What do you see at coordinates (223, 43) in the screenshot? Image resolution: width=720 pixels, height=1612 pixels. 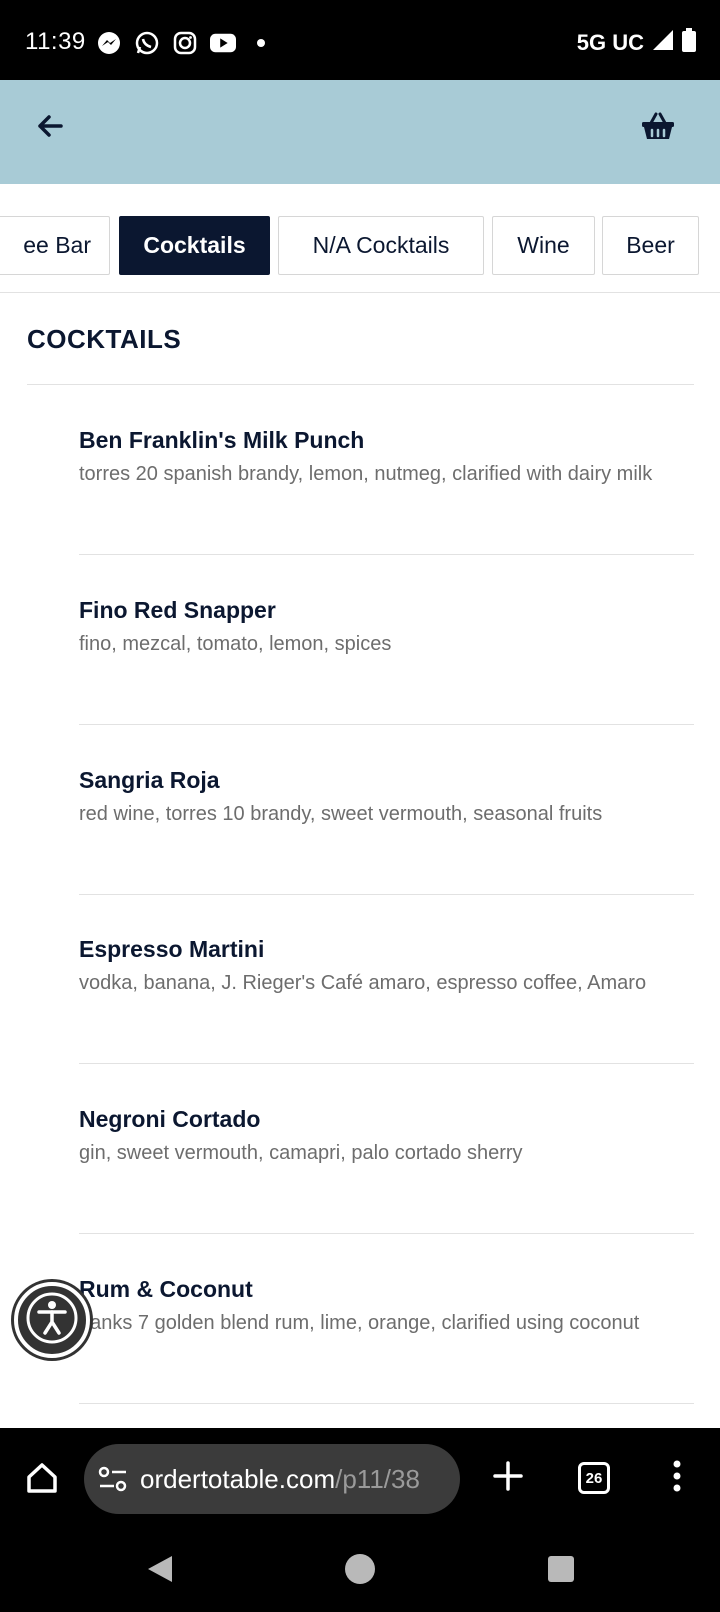 I see `youtube-icon` at bounding box center [223, 43].